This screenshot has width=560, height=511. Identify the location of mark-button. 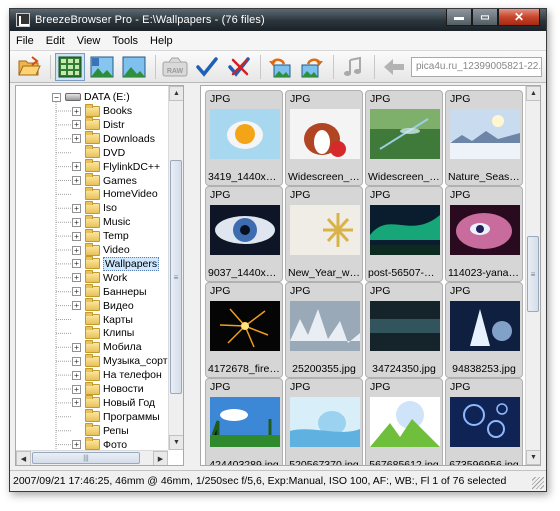
(207, 67).